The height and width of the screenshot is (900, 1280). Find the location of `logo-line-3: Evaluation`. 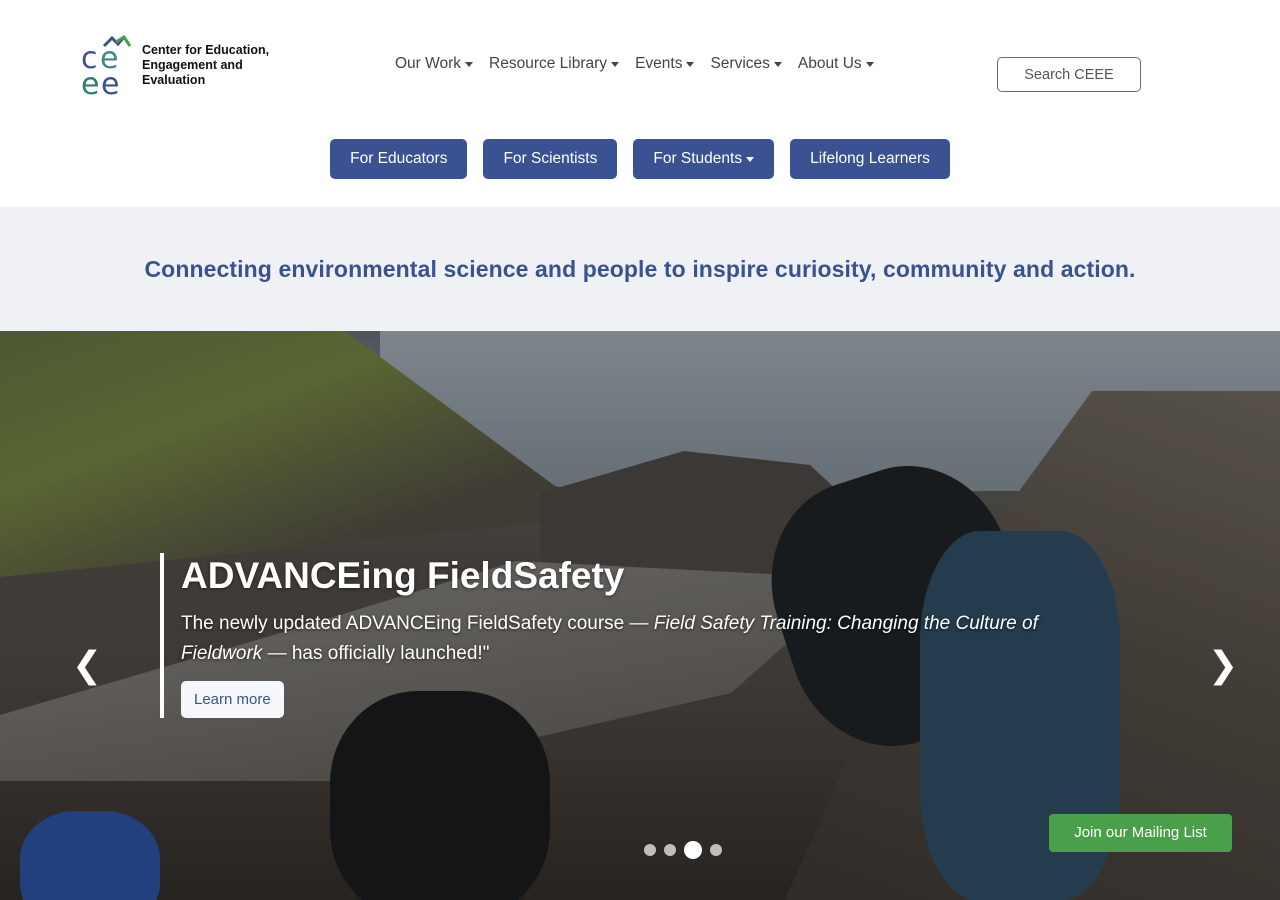

logo-line-3: Evaluation is located at coordinates (174, 80).